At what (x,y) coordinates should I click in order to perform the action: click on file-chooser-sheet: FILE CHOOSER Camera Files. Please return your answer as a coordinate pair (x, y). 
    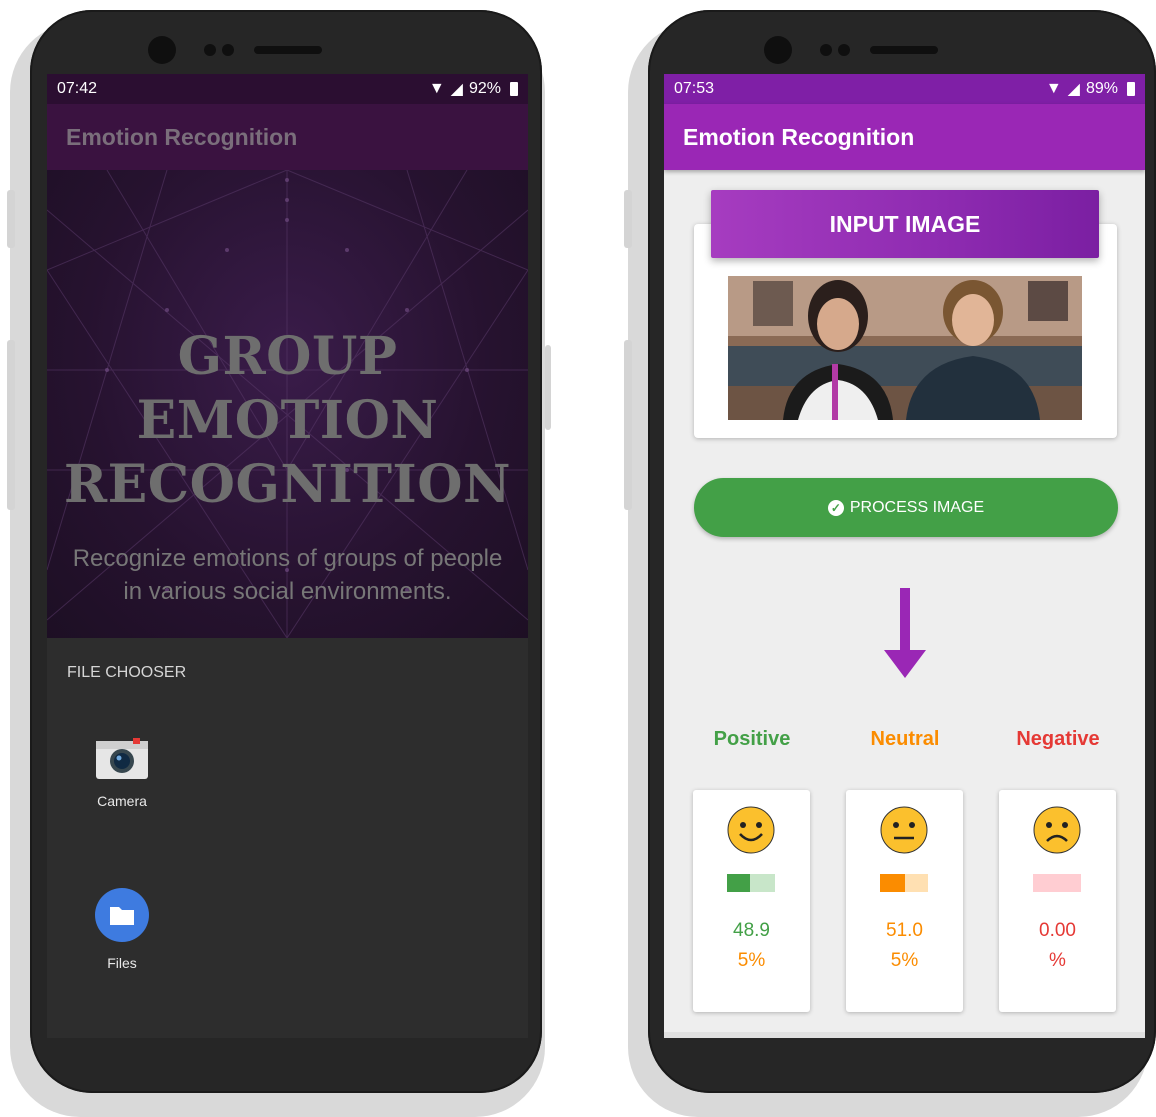
    Looking at the image, I should click on (287, 838).